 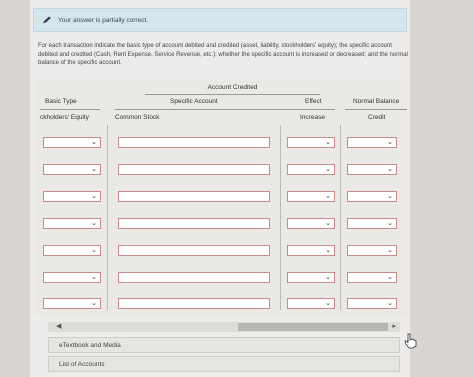 I want to click on specific-account-header: Specific Account, so click(x=194, y=101).